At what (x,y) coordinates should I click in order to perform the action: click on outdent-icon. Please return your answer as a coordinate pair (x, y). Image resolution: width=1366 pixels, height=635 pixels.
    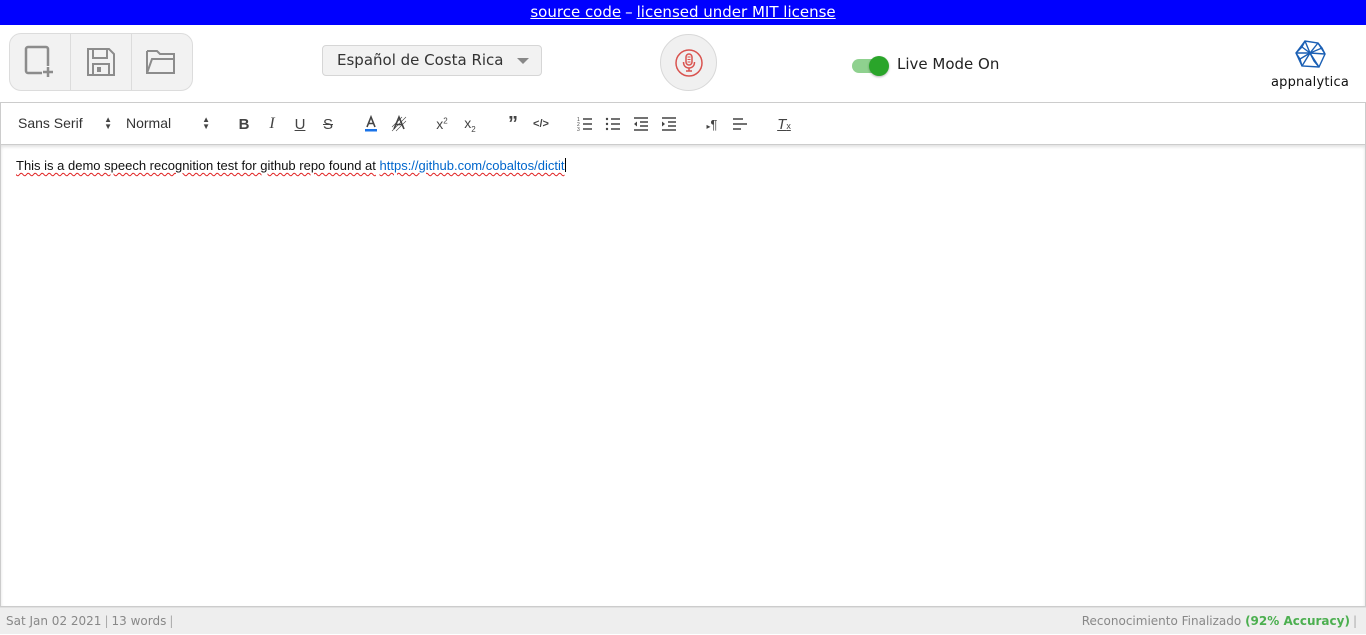
    Looking at the image, I should click on (641, 124).